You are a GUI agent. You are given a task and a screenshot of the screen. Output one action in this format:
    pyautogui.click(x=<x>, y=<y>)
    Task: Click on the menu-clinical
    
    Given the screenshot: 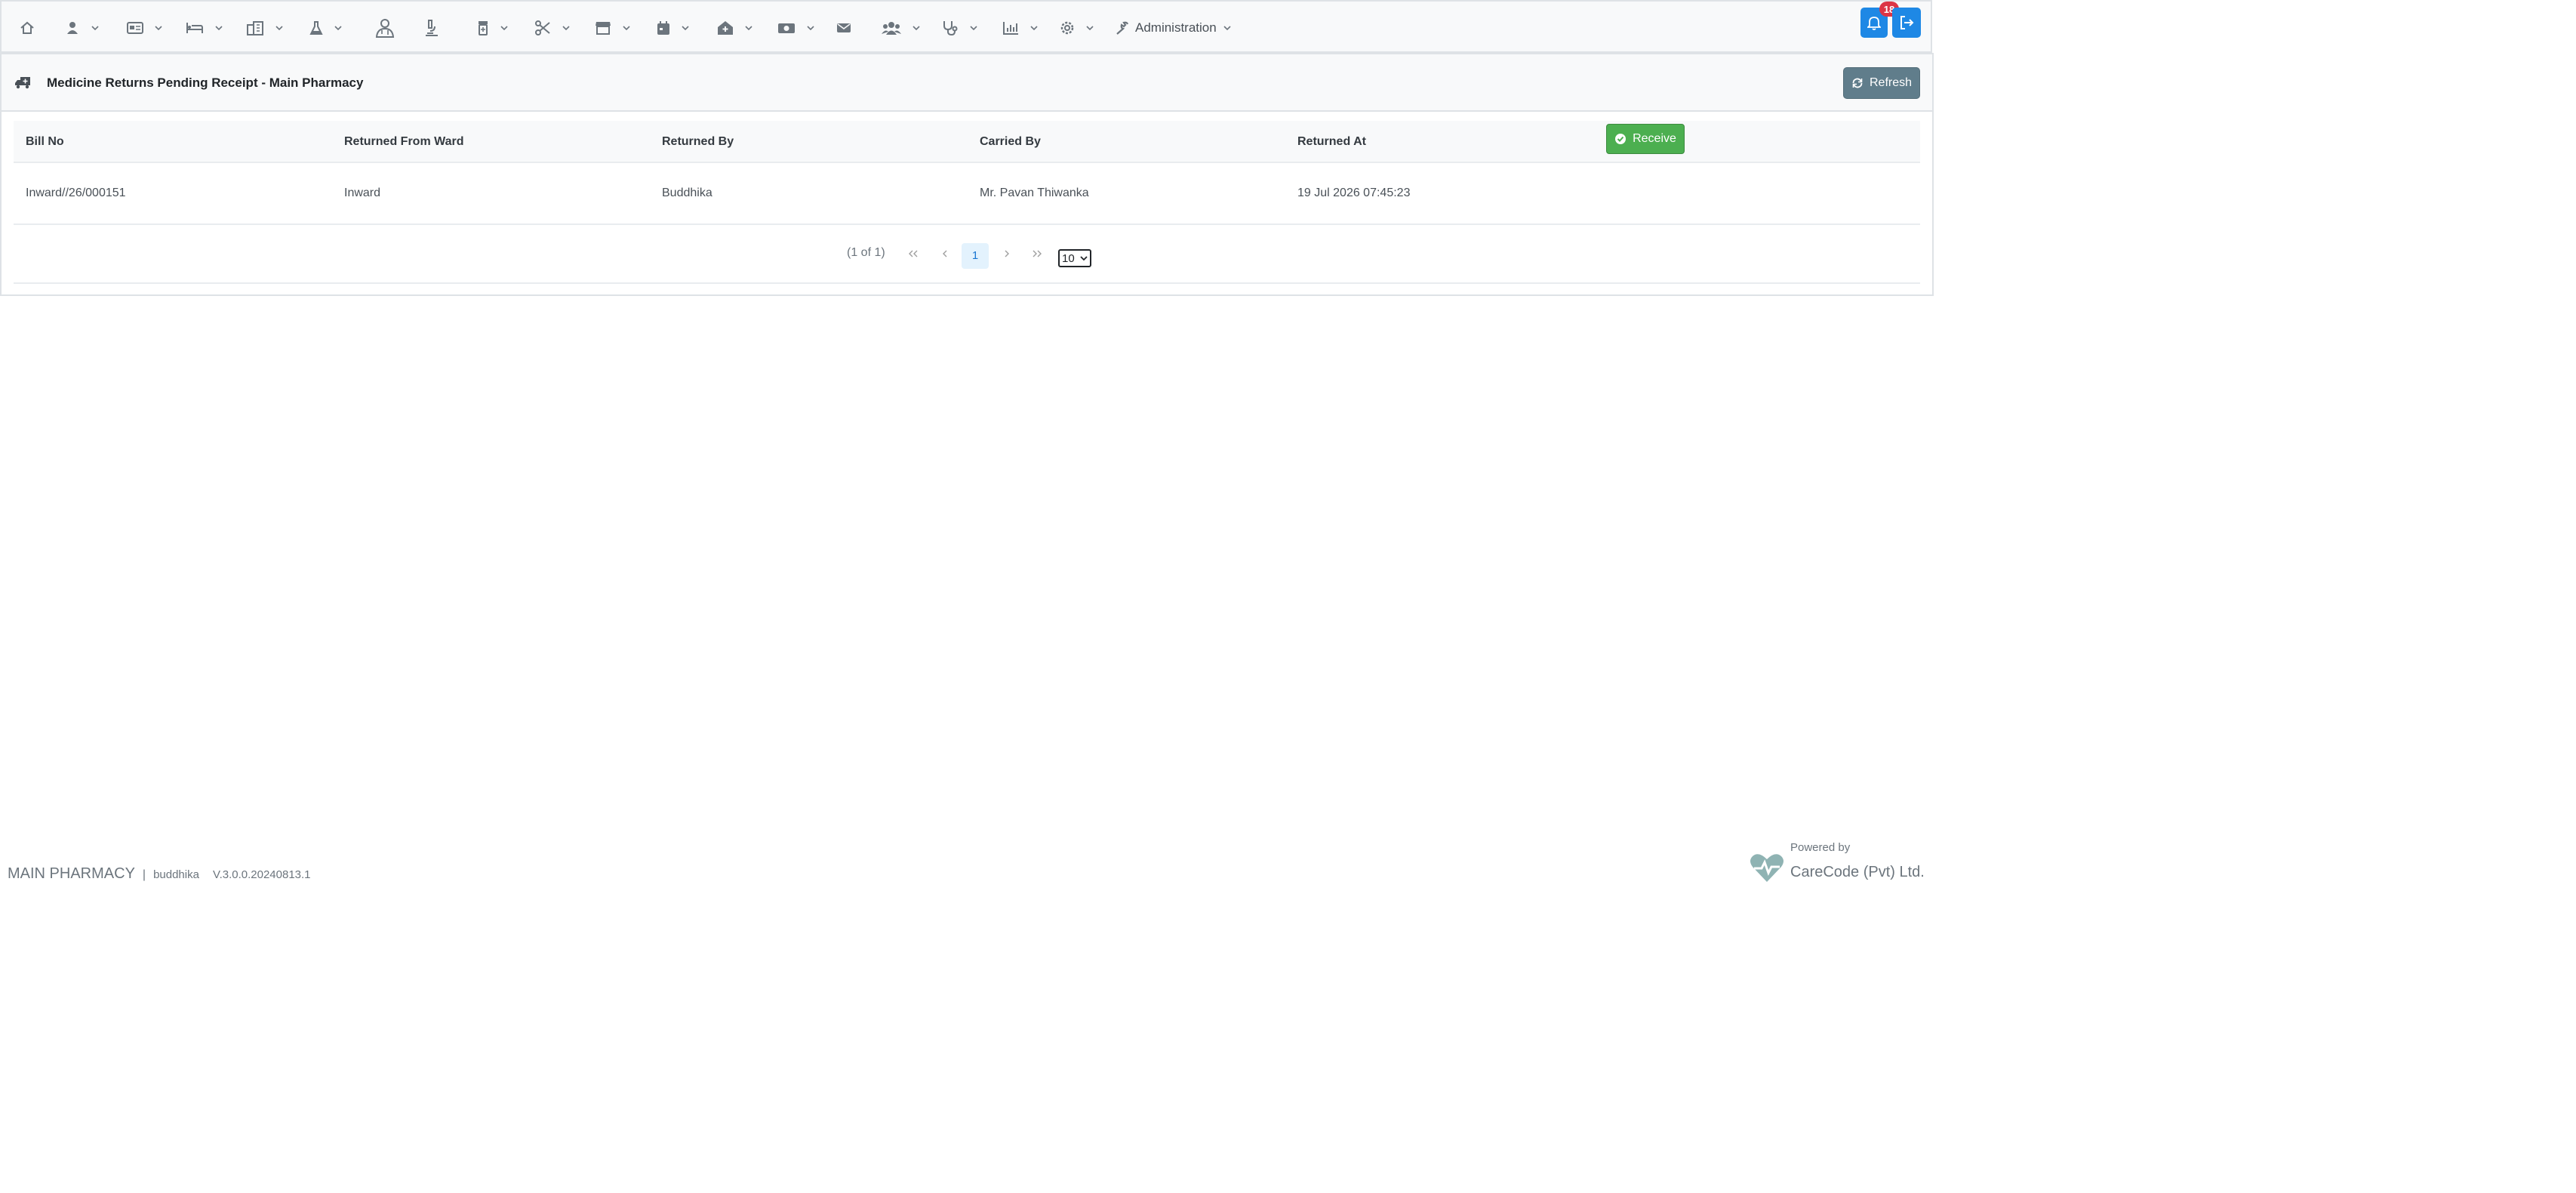 What is the action you would take?
    pyautogui.click(x=960, y=28)
    